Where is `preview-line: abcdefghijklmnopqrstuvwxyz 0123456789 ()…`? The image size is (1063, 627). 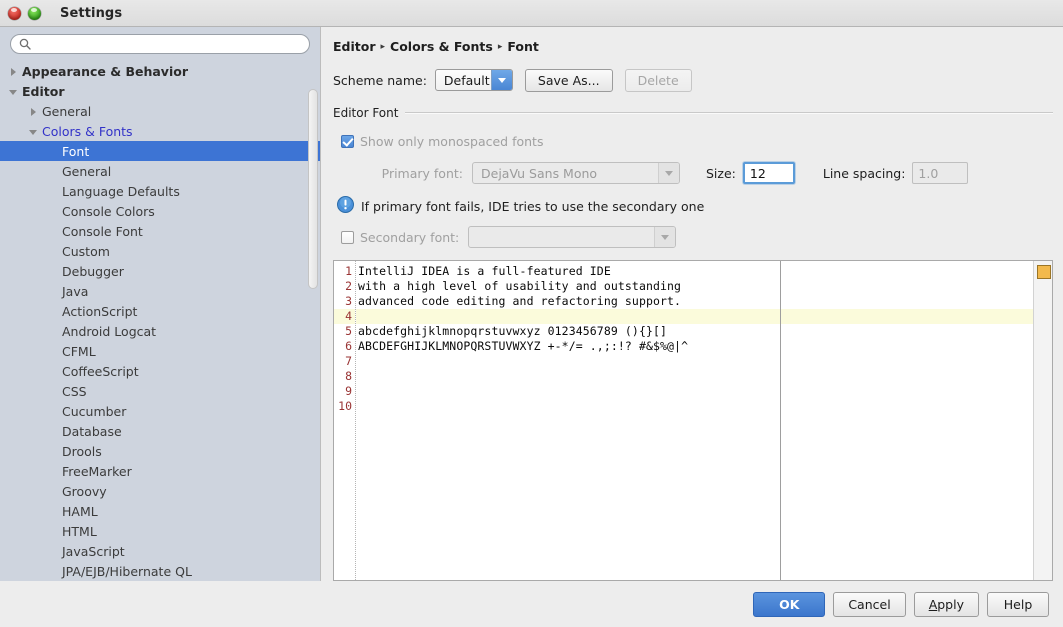
preview-line: abcdefghijklmnopqrstuvwxyz 0123456789 ()… is located at coordinates (513, 331).